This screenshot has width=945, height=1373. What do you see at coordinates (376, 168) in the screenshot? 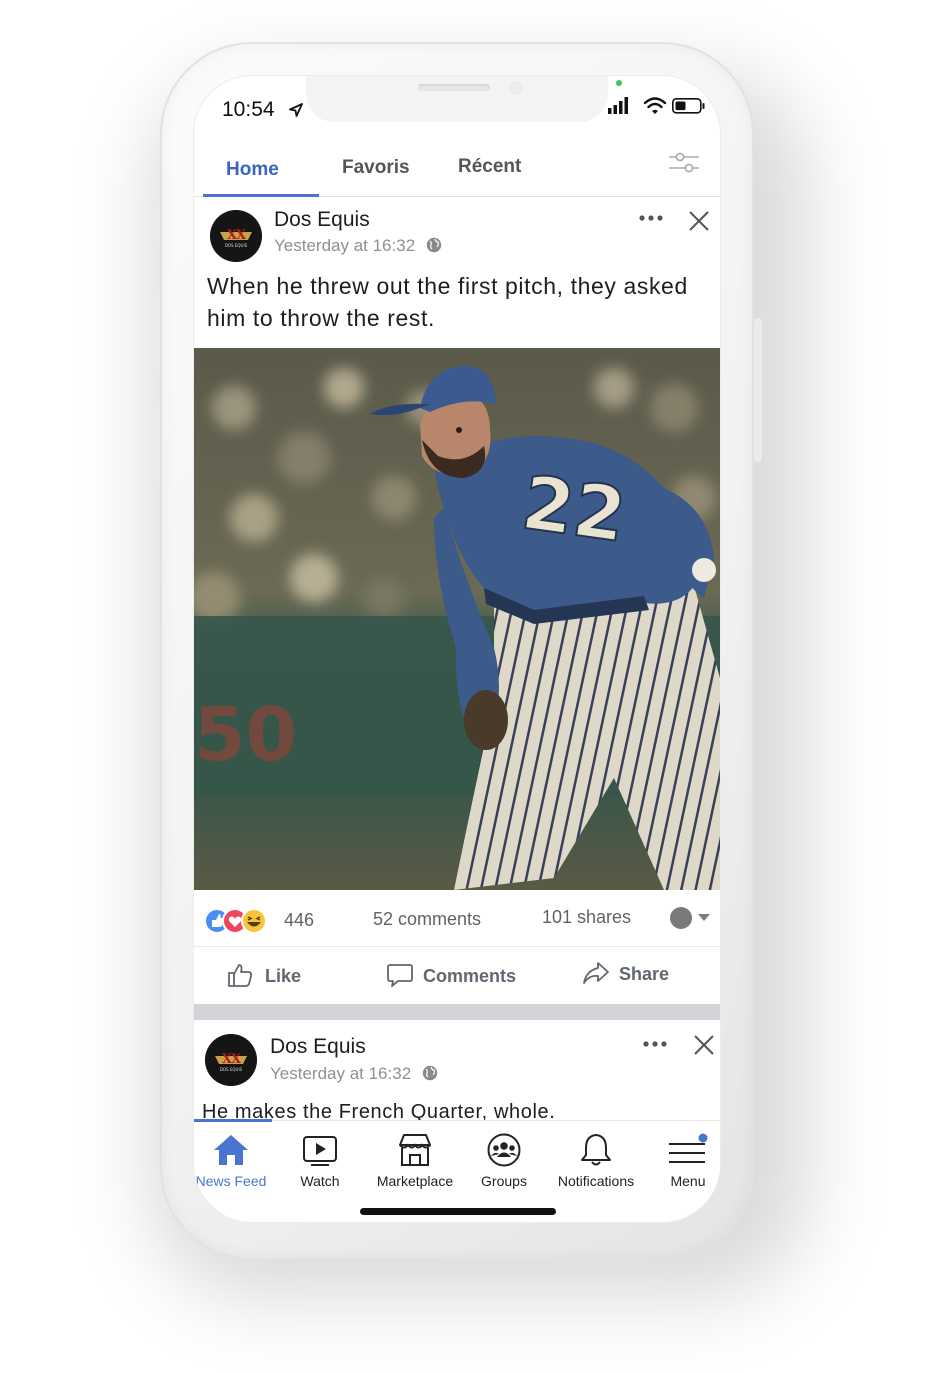
I see `tab-favoris: Favoris` at bounding box center [376, 168].